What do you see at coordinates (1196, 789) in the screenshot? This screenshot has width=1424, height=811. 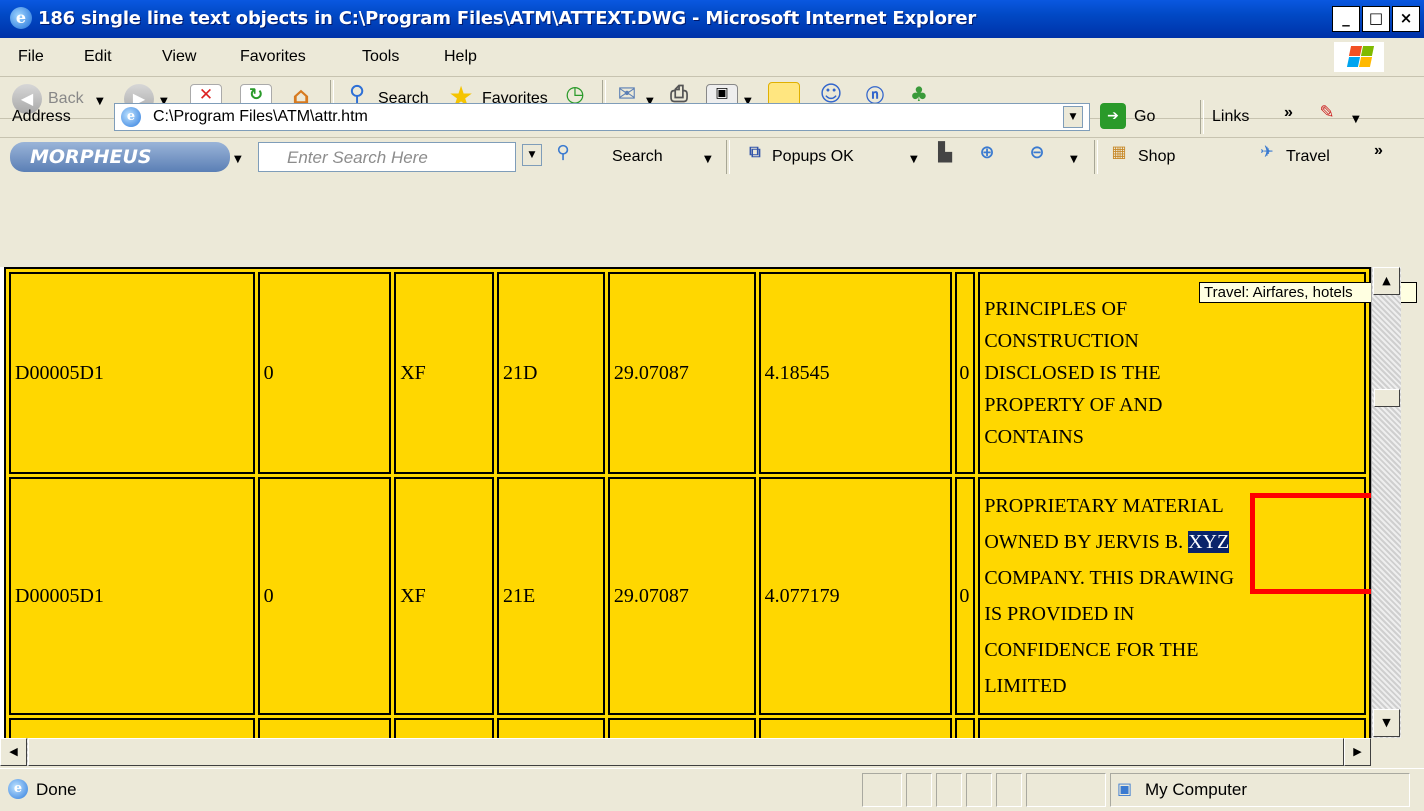 I see `zone-text: My Computer` at bounding box center [1196, 789].